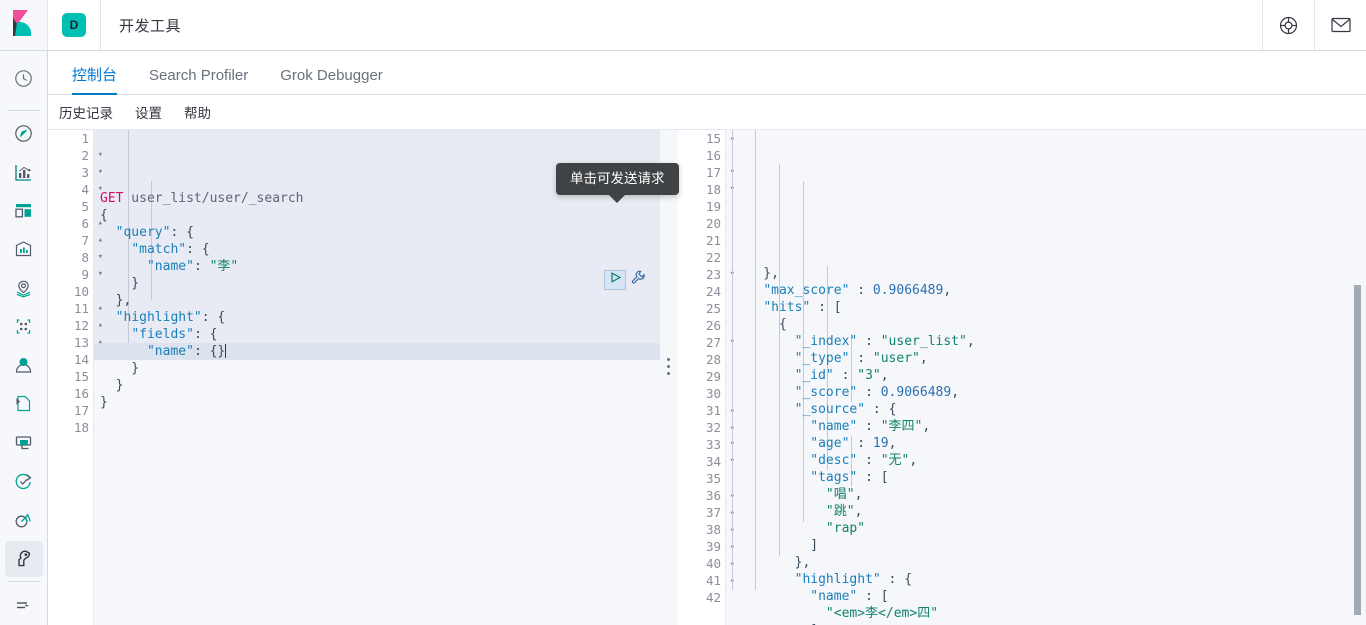 The width and height of the screenshot is (1366, 625). What do you see at coordinates (170, 351) in the screenshot?
I see `code-token: "name"` at bounding box center [170, 351].